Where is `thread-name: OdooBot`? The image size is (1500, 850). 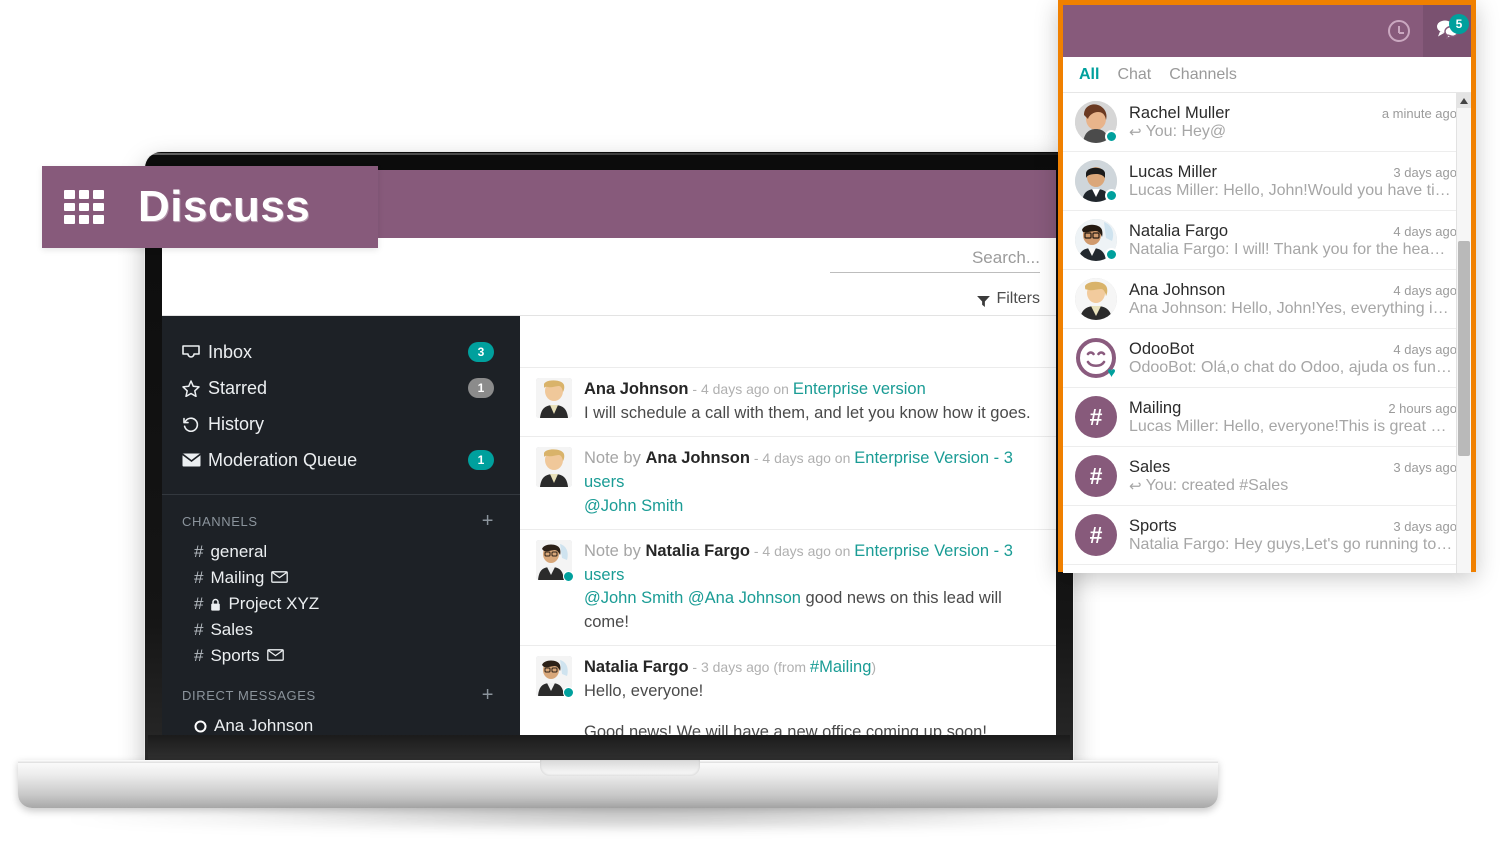 thread-name: OdooBot is located at coordinates (1162, 348).